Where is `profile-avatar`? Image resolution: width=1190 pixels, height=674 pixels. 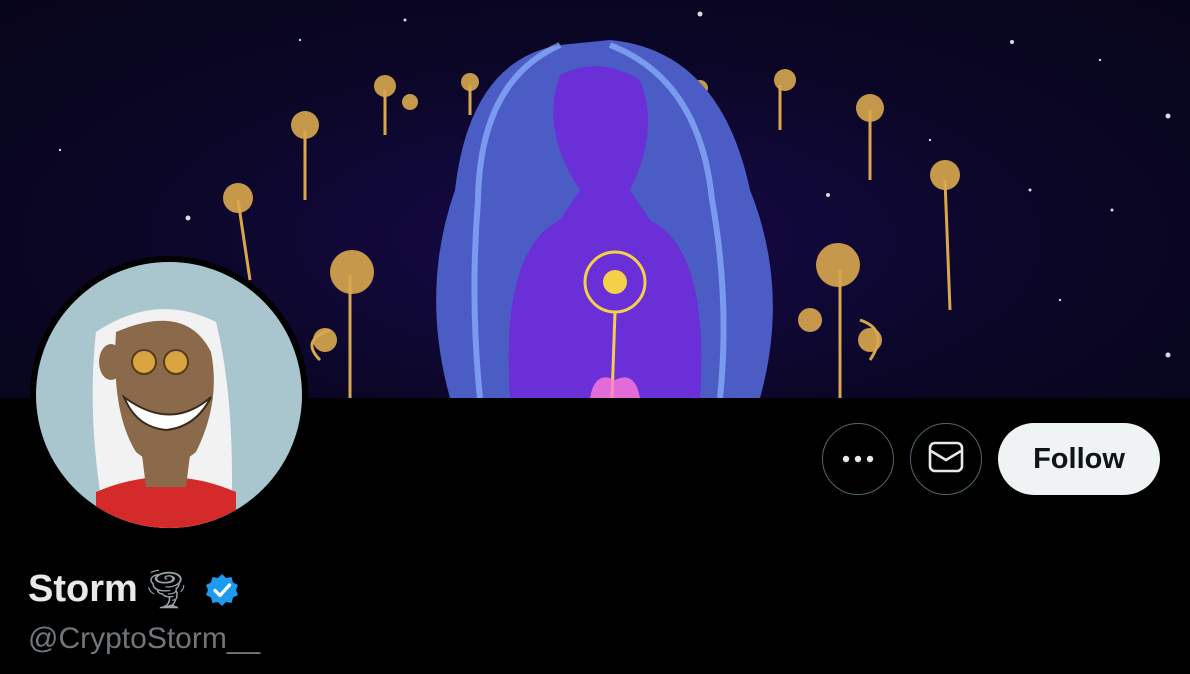 profile-avatar is located at coordinates (169, 395).